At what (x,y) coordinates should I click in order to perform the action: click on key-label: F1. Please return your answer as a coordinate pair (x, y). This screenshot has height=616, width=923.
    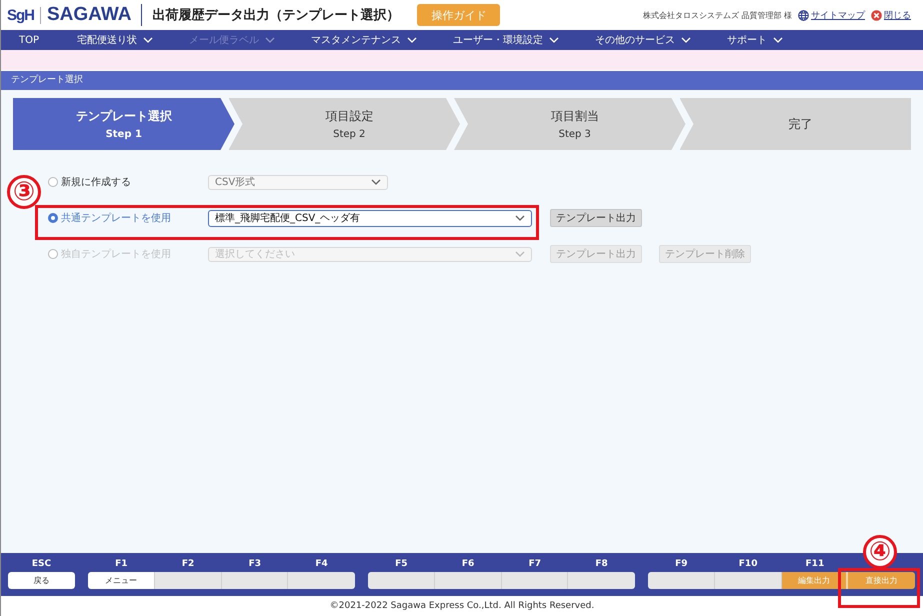
    Looking at the image, I should click on (121, 564).